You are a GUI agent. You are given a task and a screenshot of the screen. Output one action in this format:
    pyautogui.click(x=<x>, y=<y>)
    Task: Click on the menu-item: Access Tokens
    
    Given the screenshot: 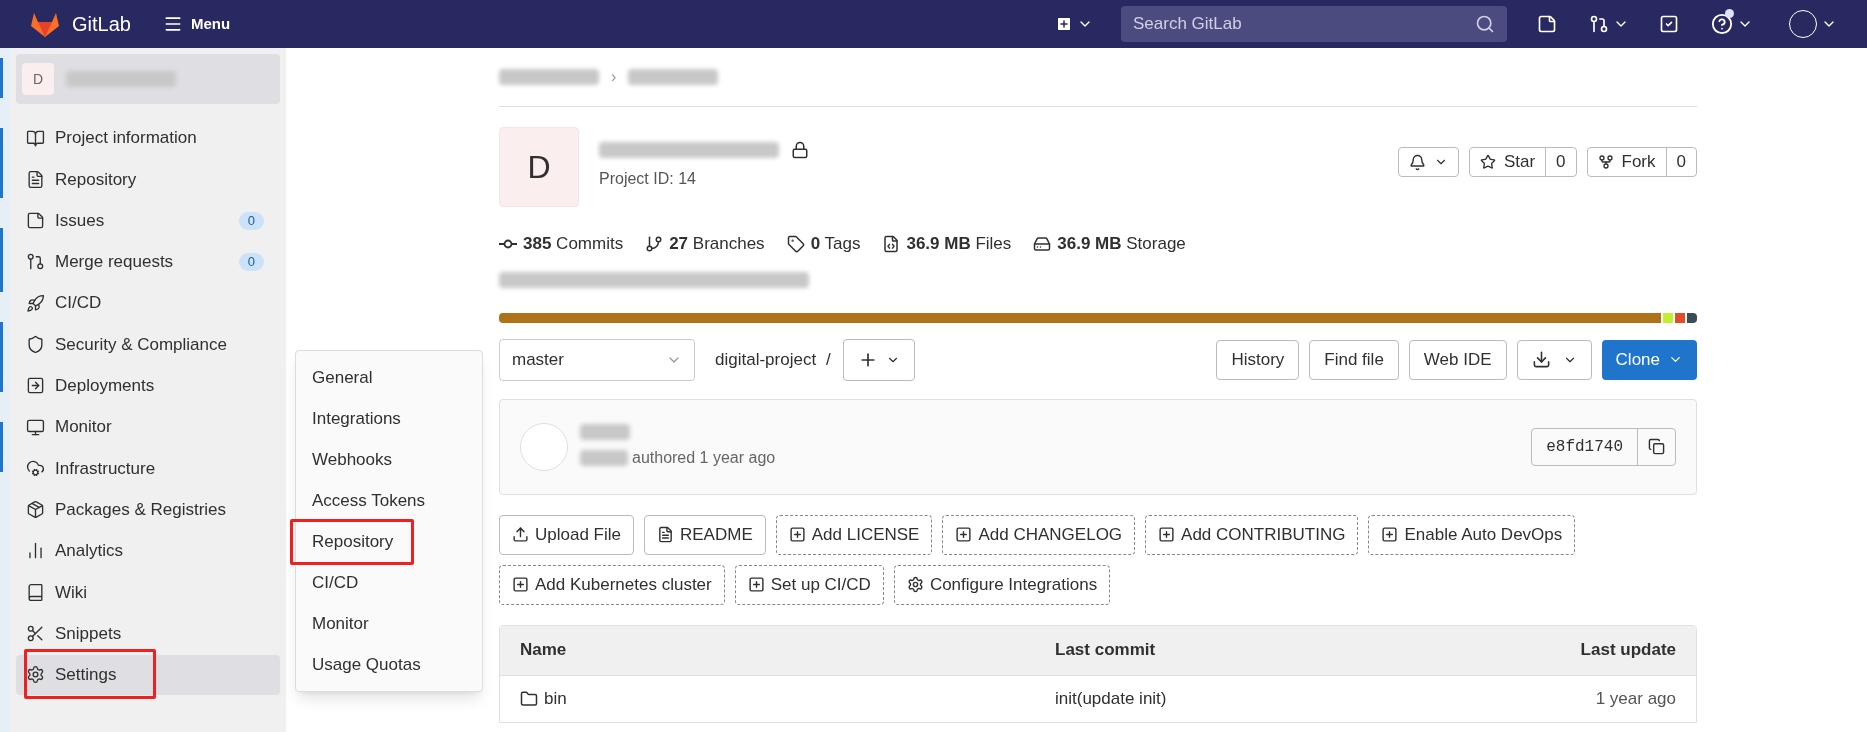 What is the action you would take?
    pyautogui.click(x=389, y=500)
    